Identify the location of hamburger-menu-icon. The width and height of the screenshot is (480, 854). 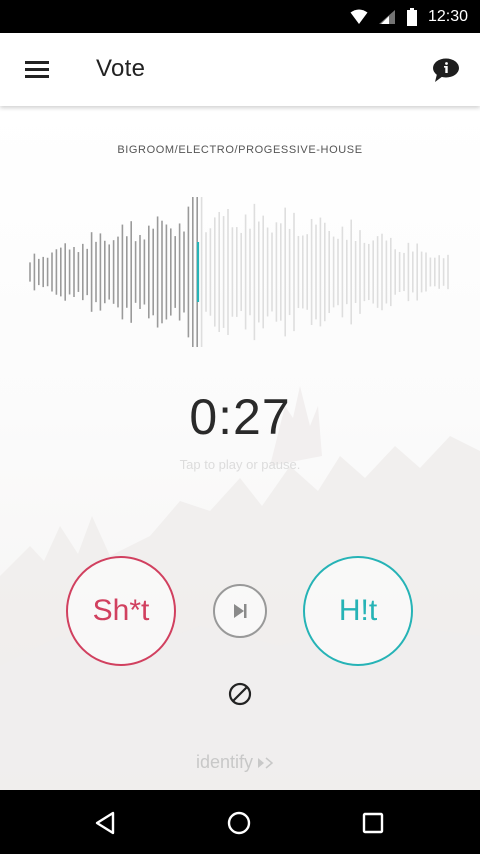
(37, 70).